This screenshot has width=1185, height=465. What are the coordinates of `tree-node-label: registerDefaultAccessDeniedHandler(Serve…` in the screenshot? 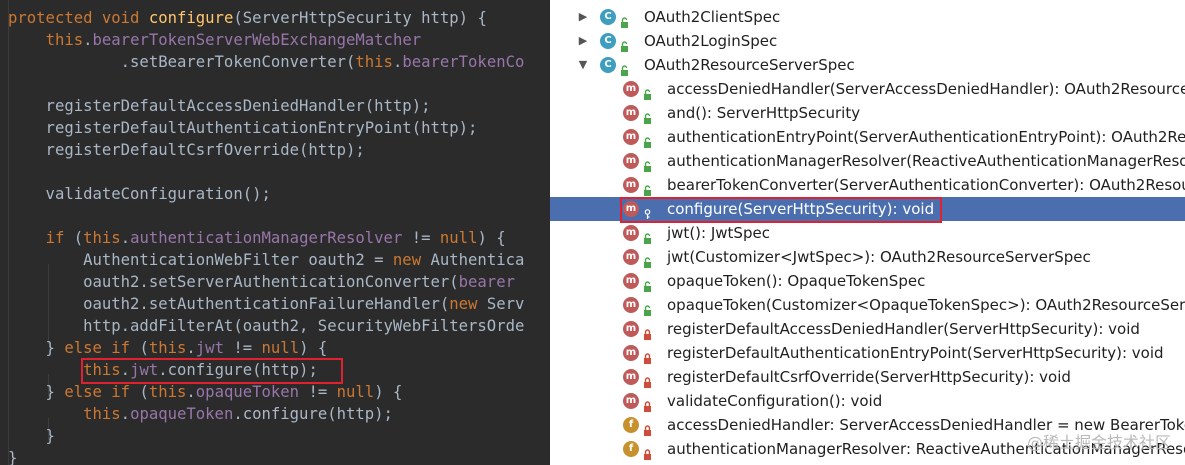 It's located at (903, 329).